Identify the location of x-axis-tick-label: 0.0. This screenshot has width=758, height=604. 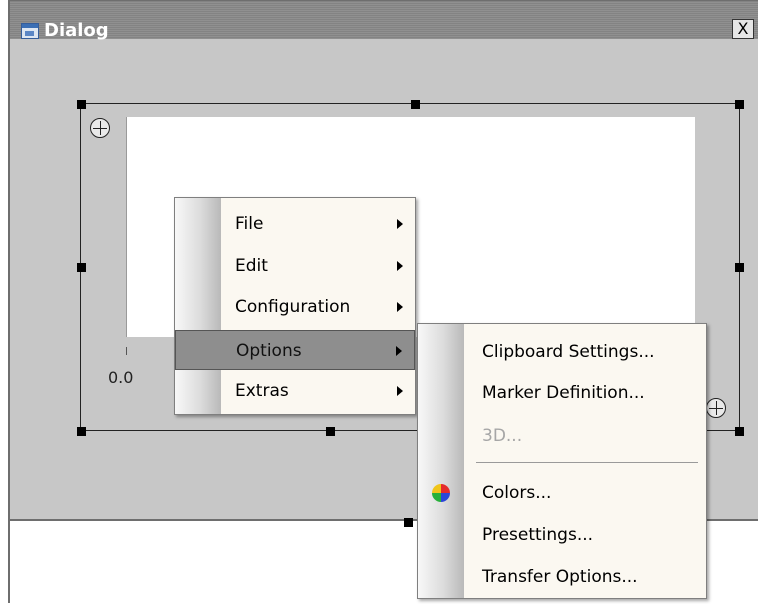
(121, 377).